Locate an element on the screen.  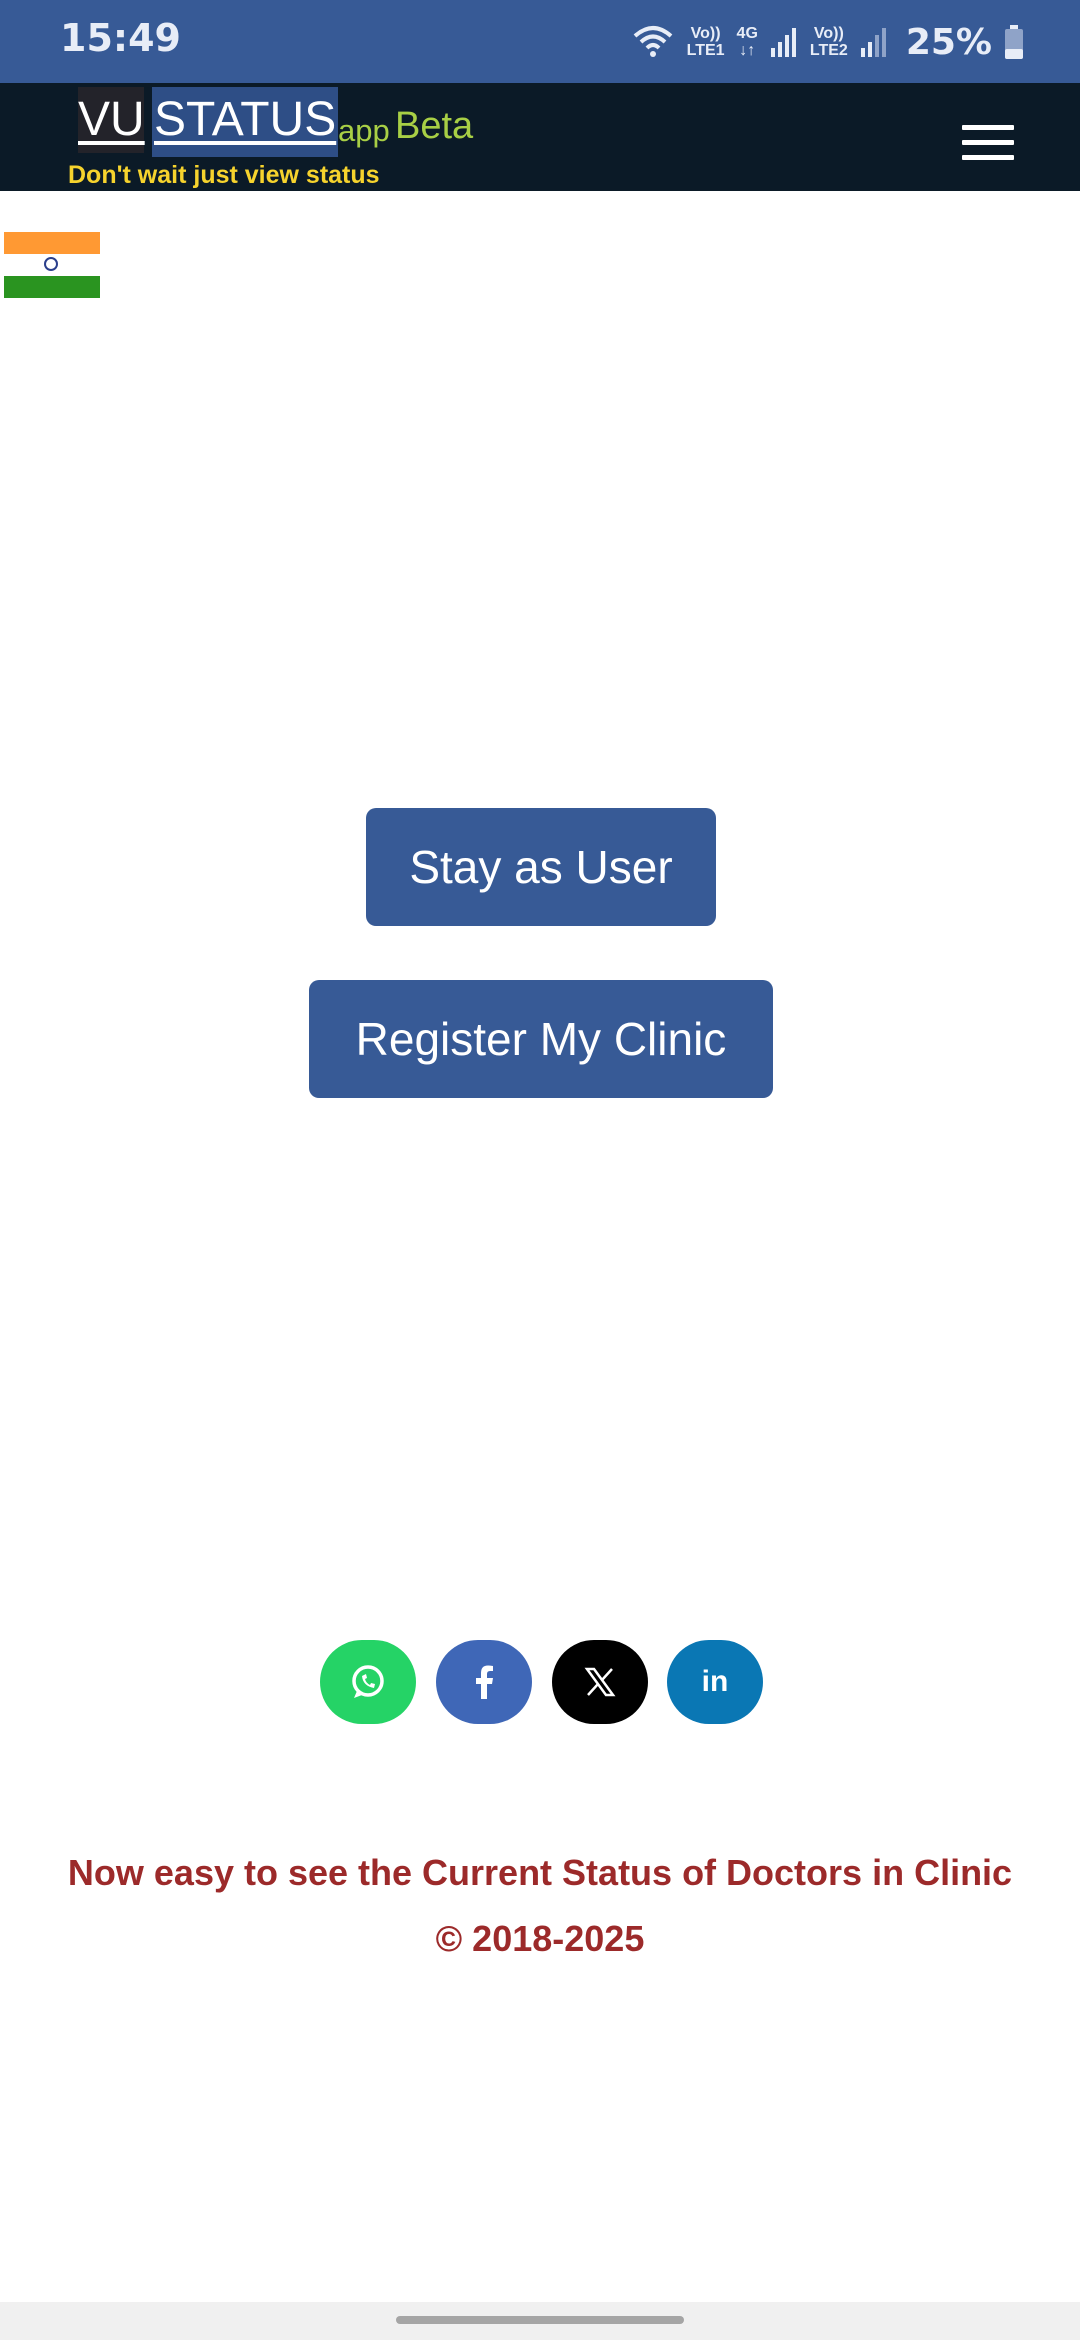
whatsapp-icon is located at coordinates (368, 1681).